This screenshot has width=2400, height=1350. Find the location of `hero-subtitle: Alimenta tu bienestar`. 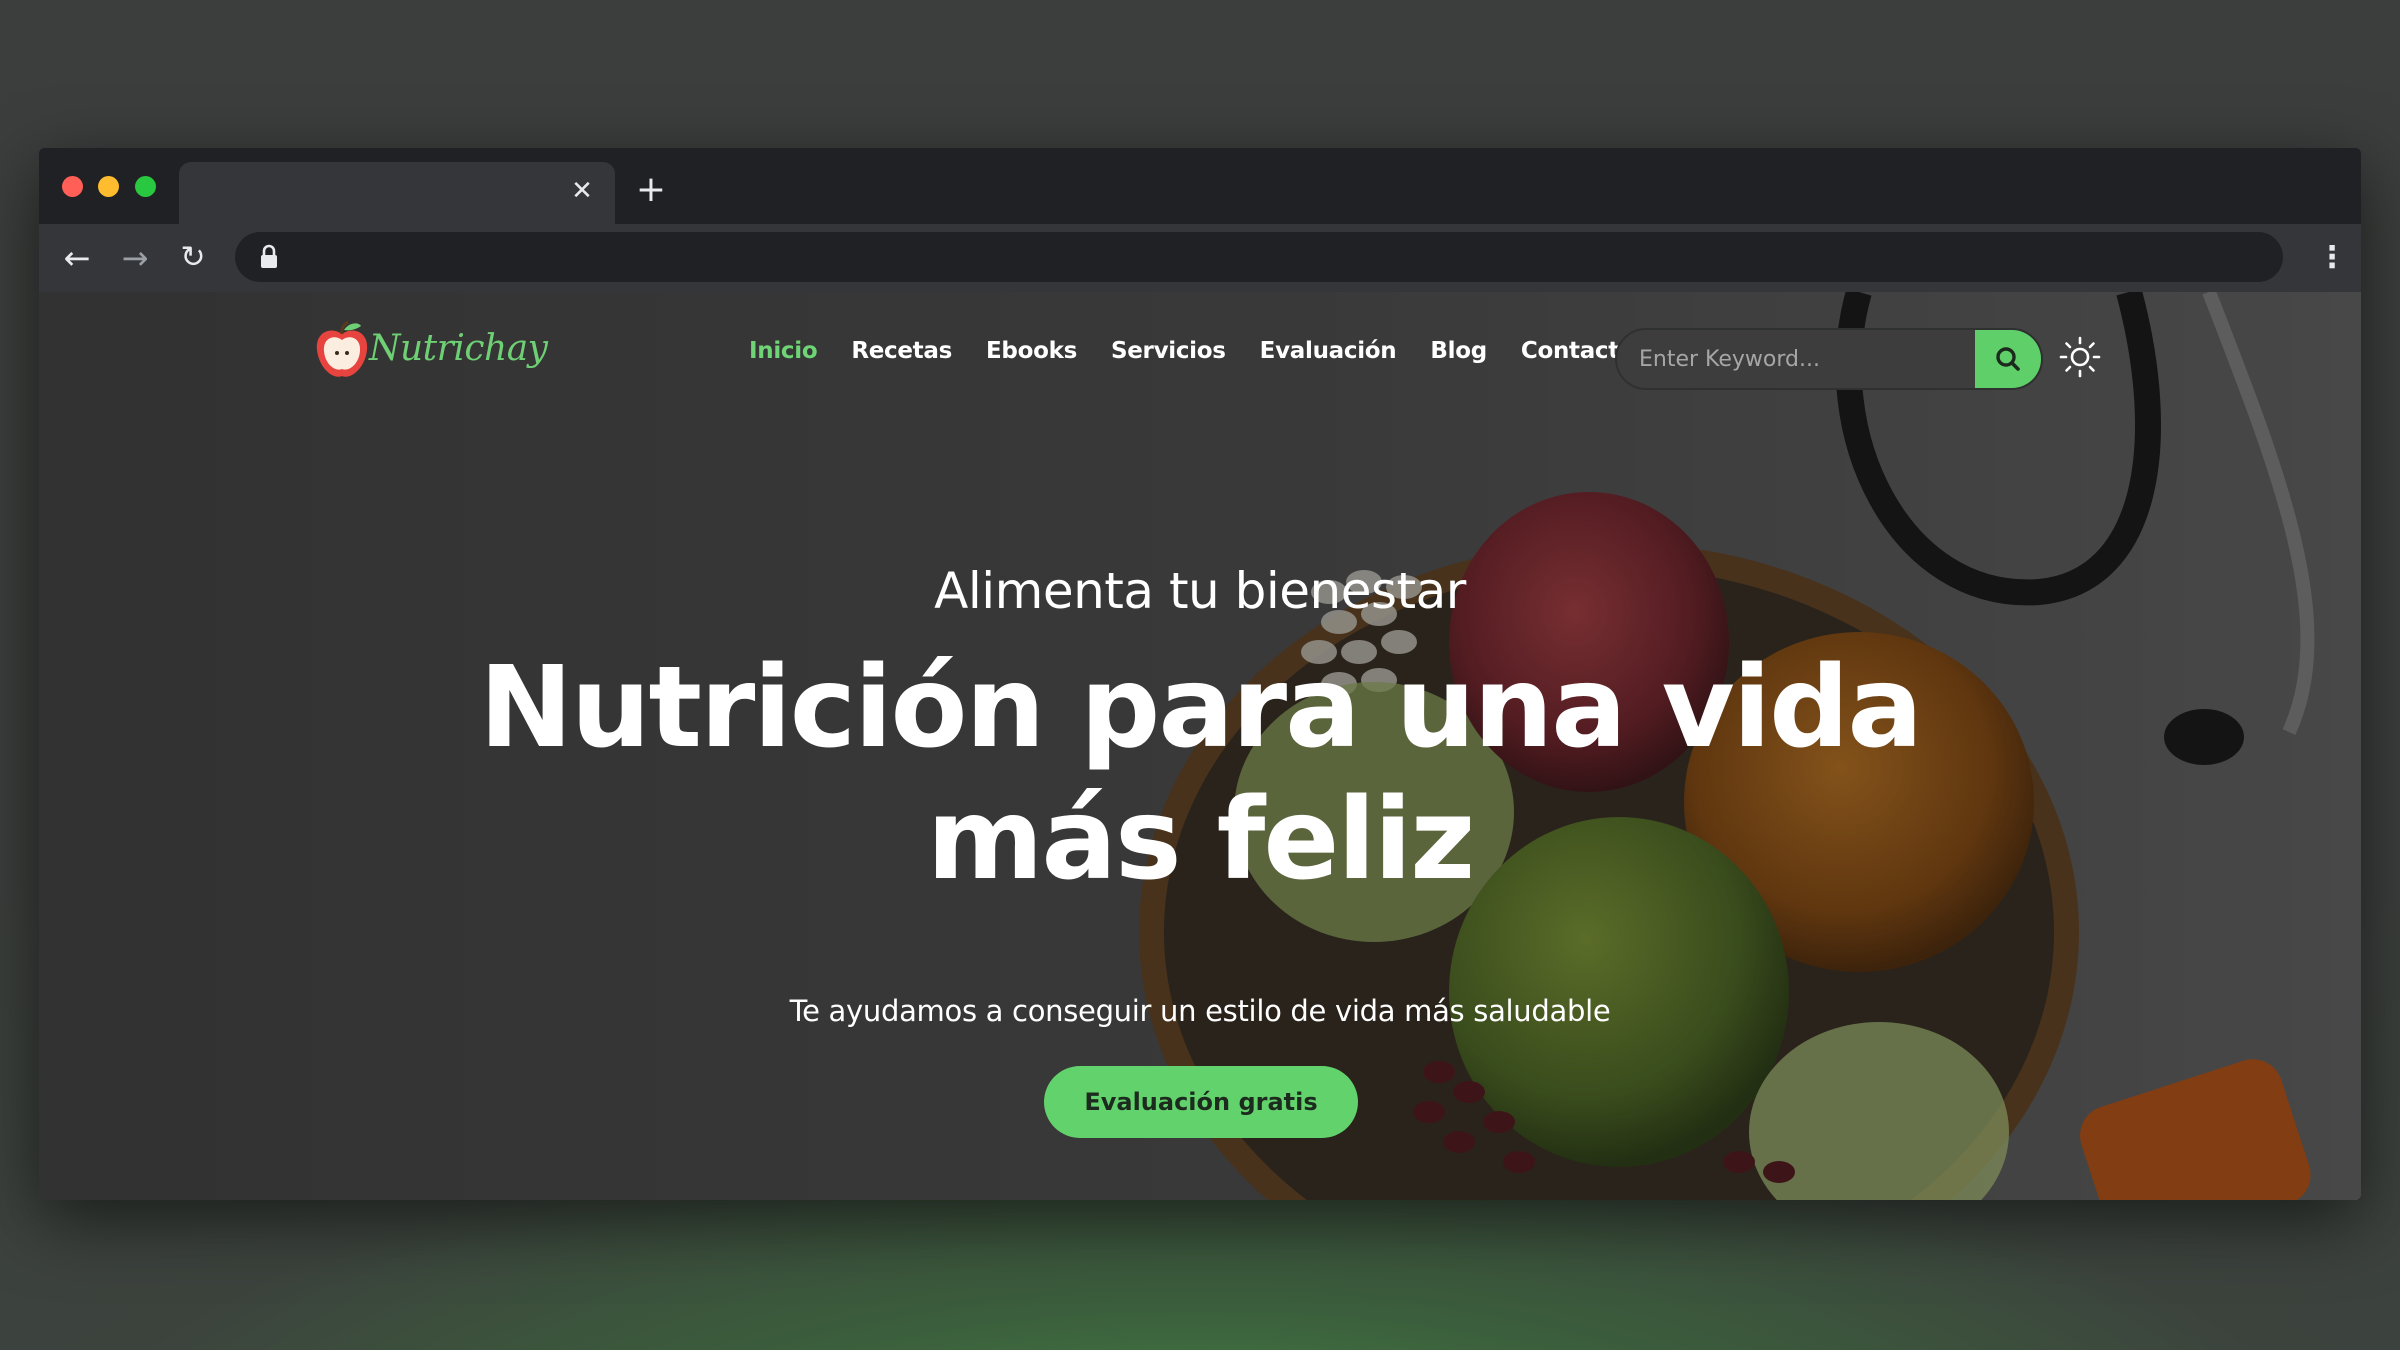

hero-subtitle: Alimenta tu bienestar is located at coordinates (1200, 591).